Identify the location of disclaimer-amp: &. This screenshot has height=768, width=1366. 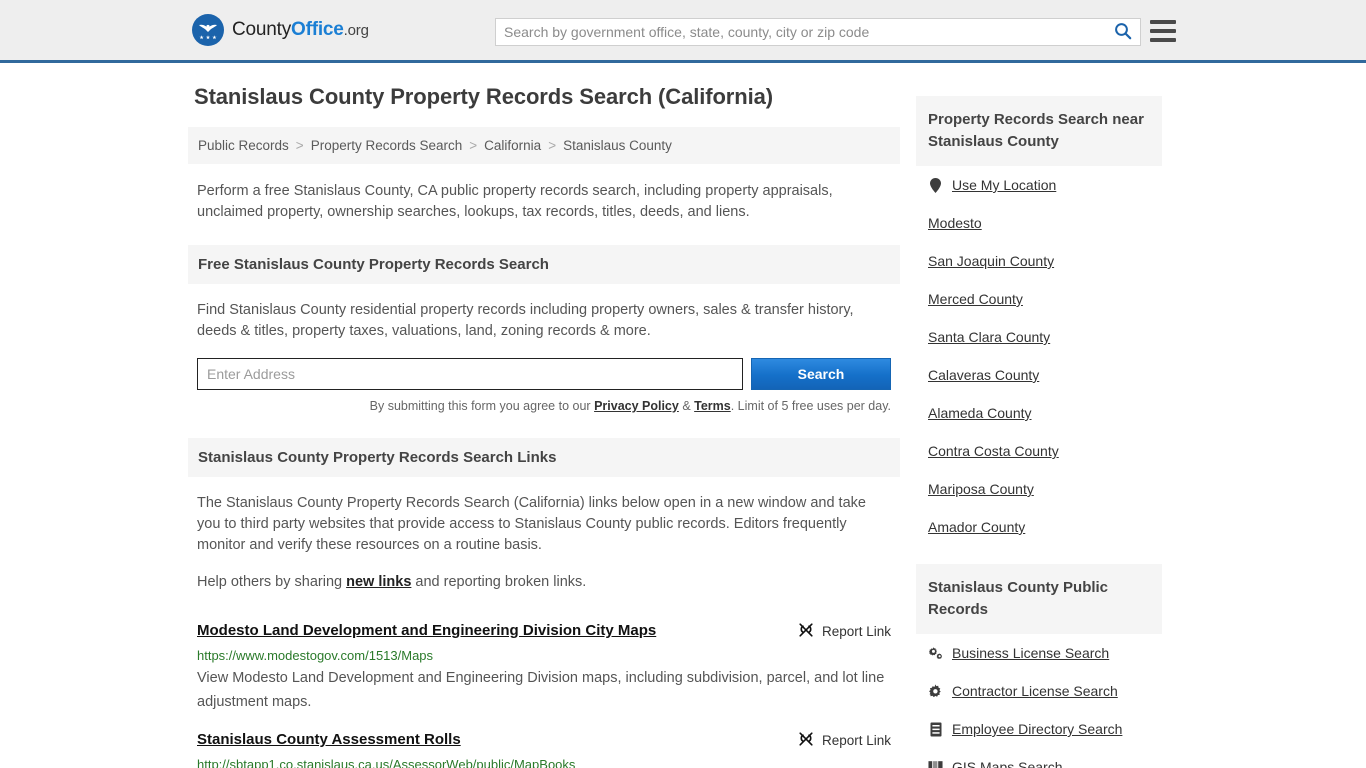
(686, 406).